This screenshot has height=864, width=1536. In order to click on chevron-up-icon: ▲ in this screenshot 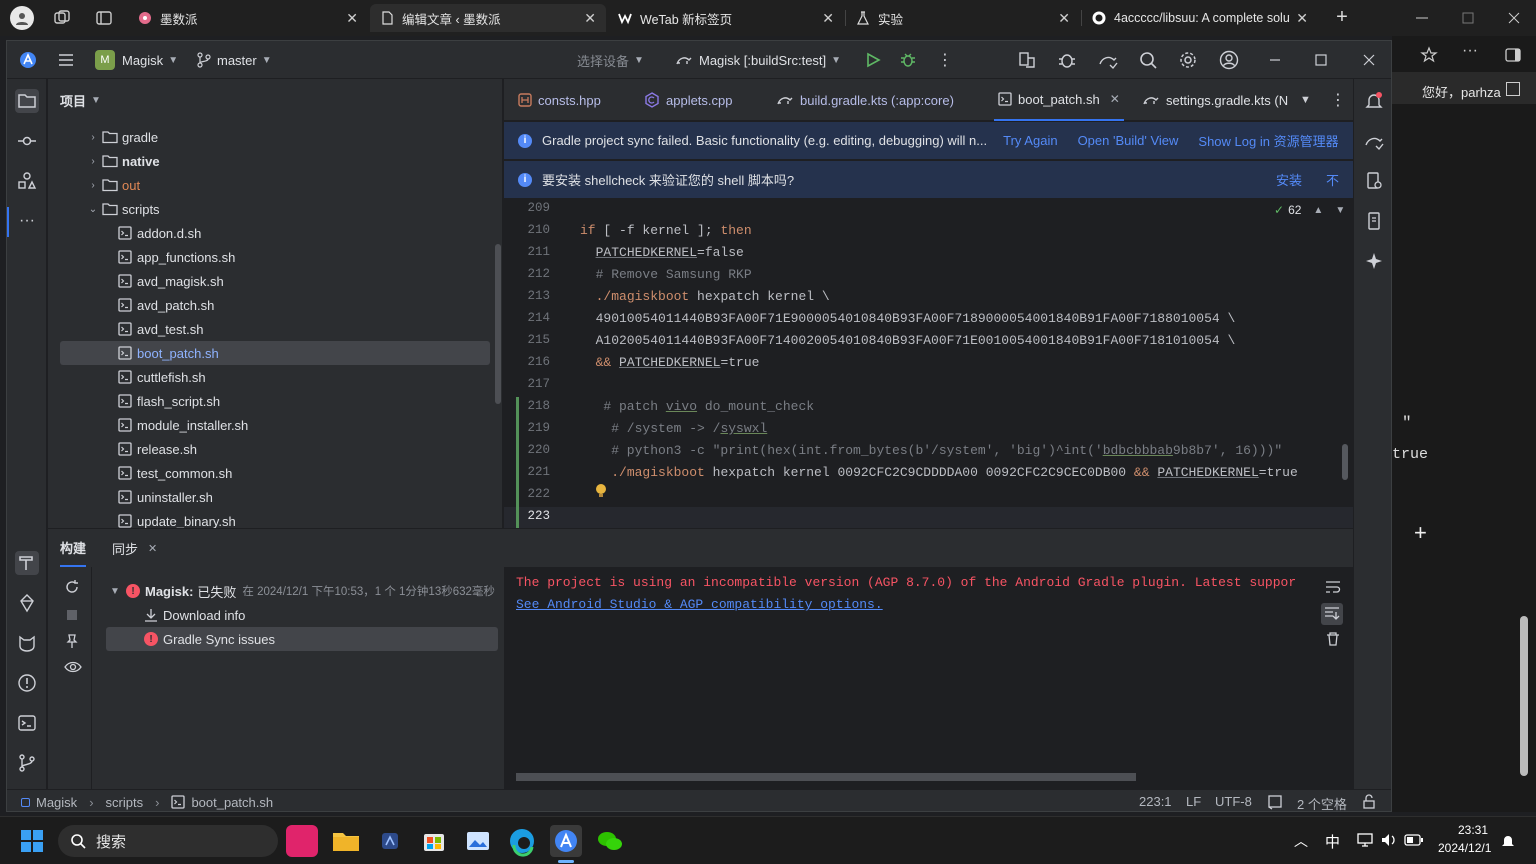, I will do `click(1318, 210)`.